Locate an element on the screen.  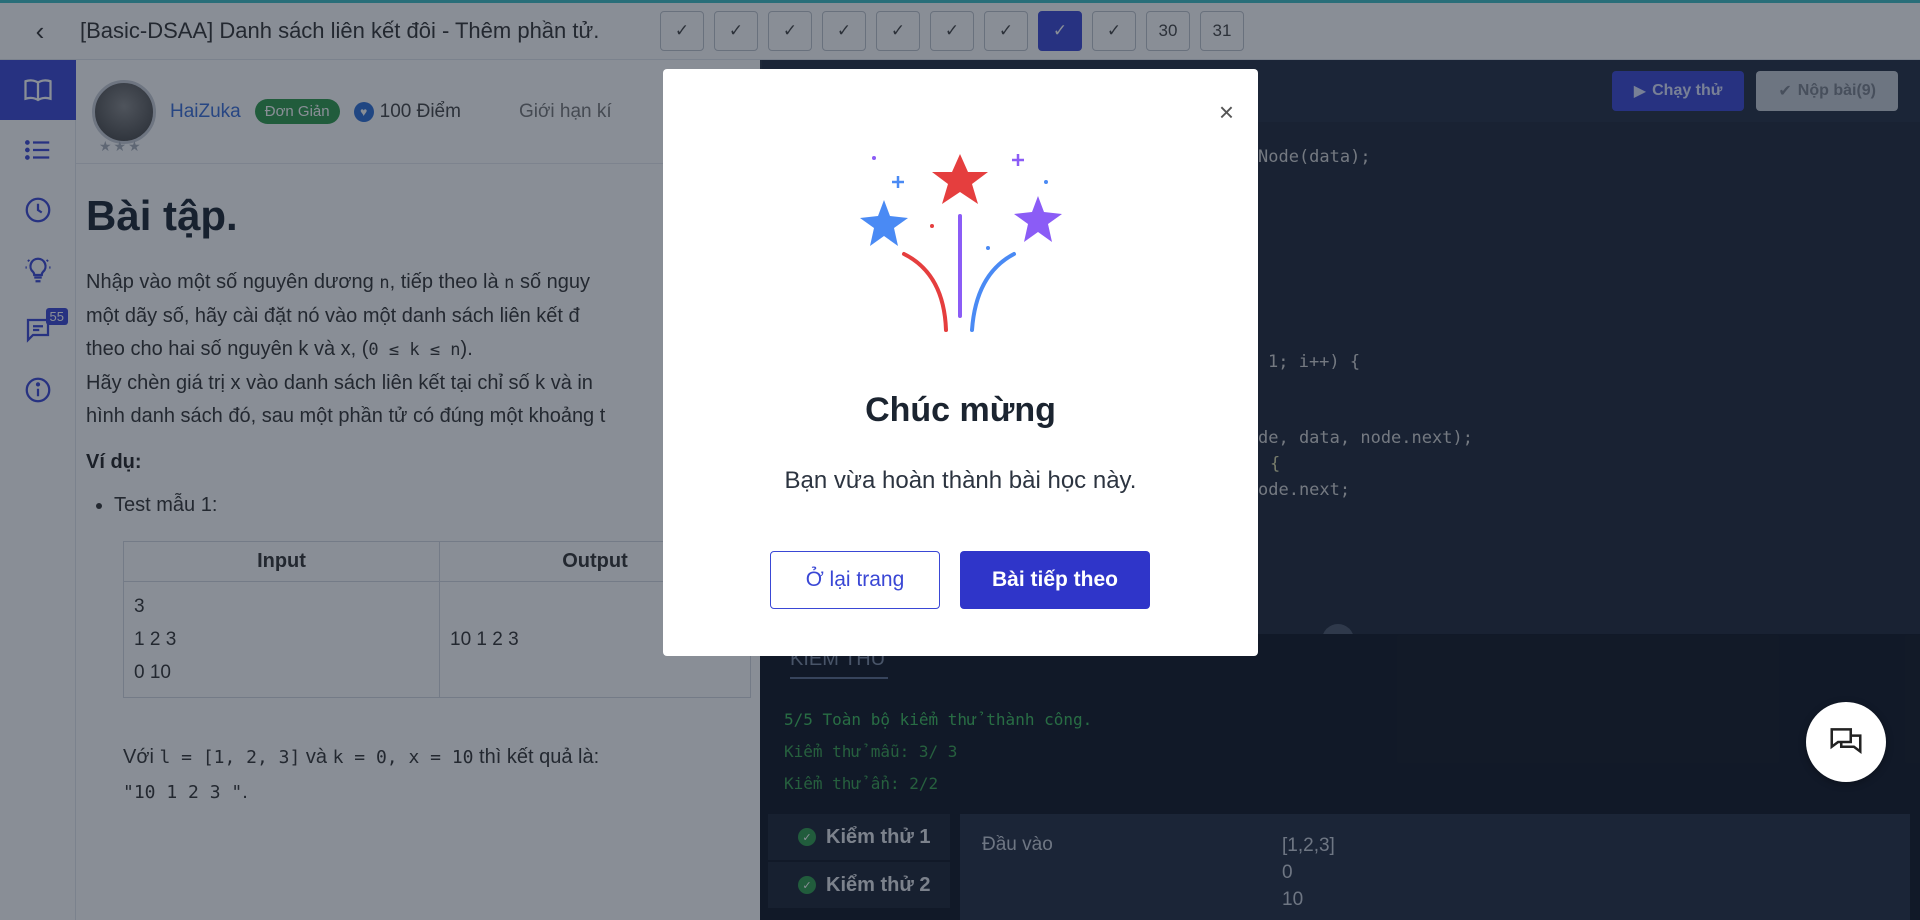
chat-support-button is located at coordinates (1846, 742).